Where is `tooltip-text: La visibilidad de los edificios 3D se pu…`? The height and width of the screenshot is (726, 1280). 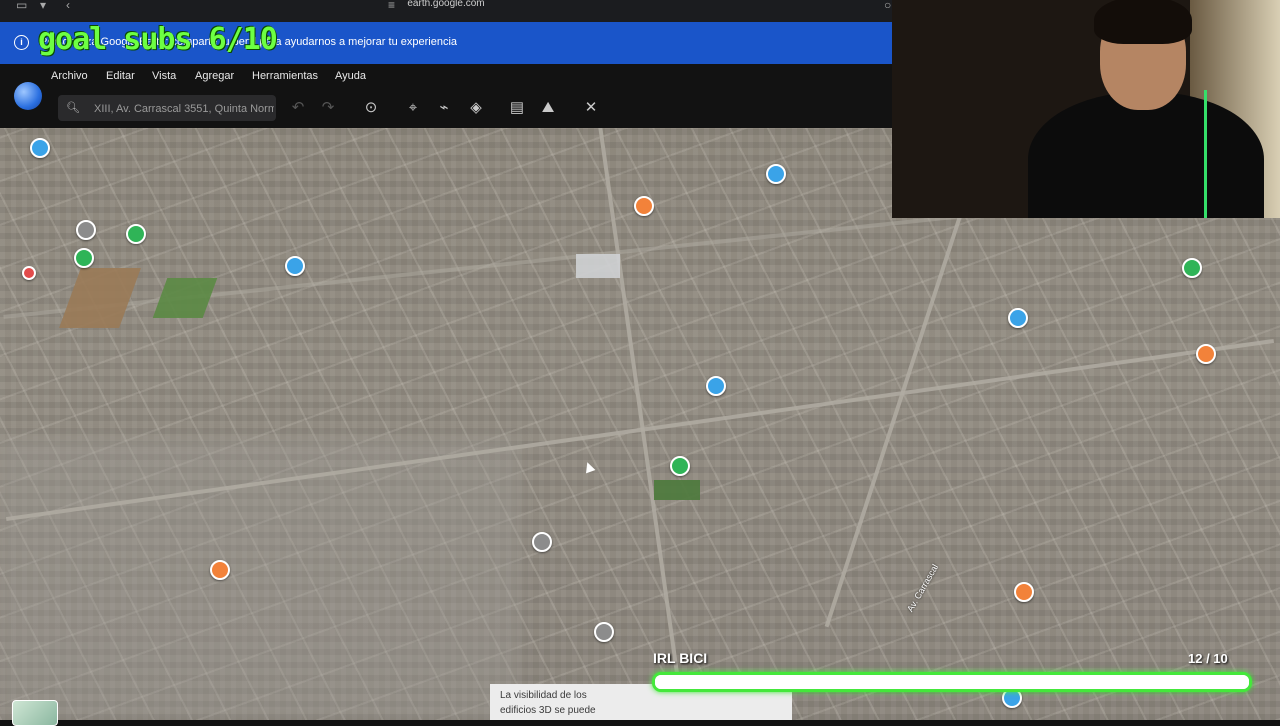 tooltip-text: La visibilidad de los edificios 3D se pu… is located at coordinates (548, 703).